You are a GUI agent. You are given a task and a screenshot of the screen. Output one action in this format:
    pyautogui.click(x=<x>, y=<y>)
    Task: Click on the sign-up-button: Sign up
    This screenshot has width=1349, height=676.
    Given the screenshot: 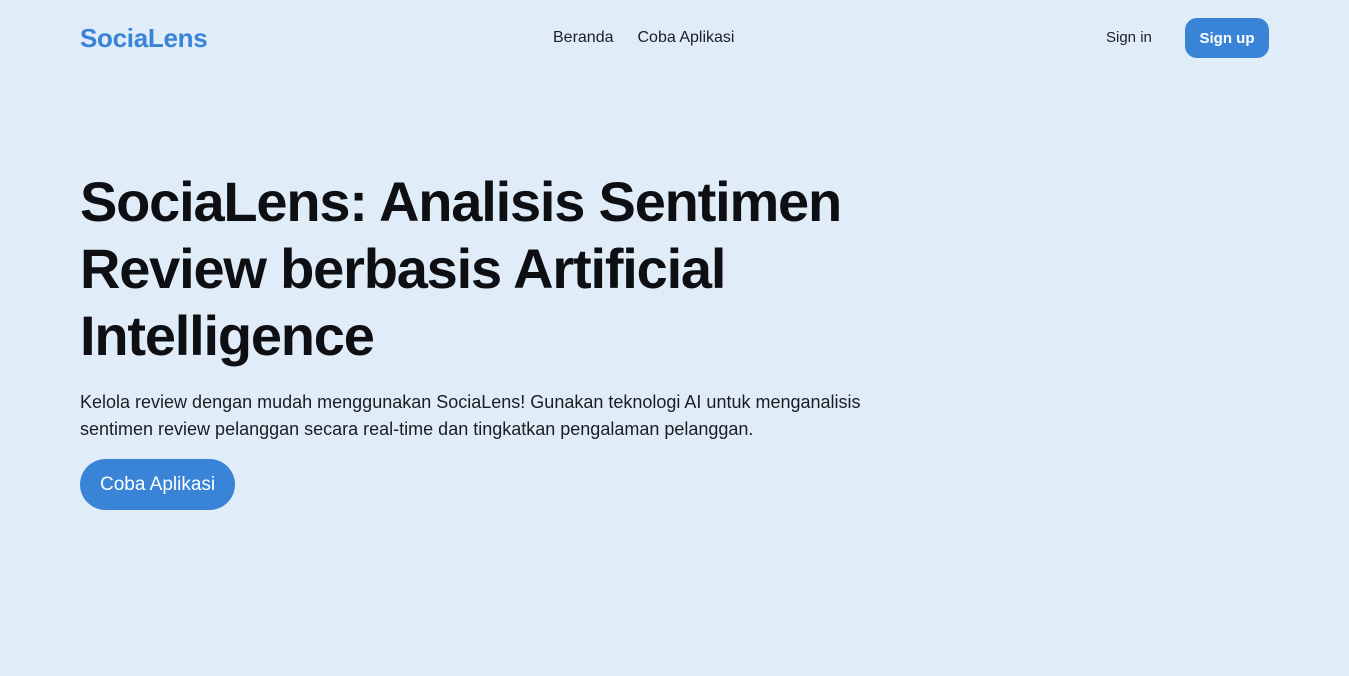 What is the action you would take?
    pyautogui.click(x=1227, y=38)
    